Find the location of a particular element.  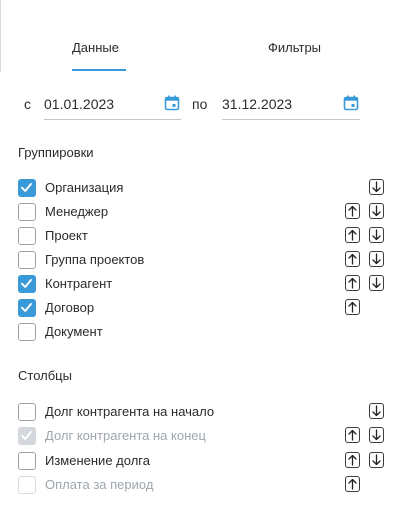

list-item: Документ is located at coordinates (203, 332).